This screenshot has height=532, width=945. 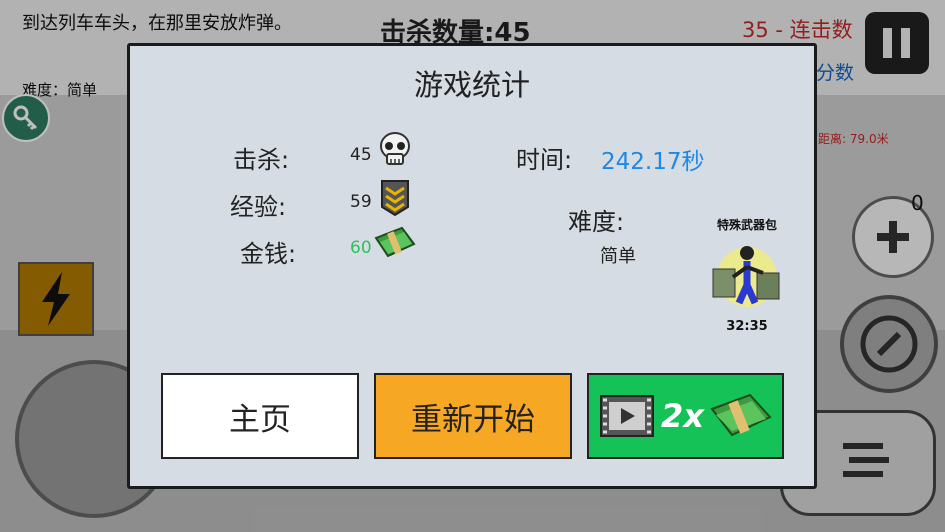 What do you see at coordinates (361, 202) in the screenshot?
I see `xp-value: 59` at bounding box center [361, 202].